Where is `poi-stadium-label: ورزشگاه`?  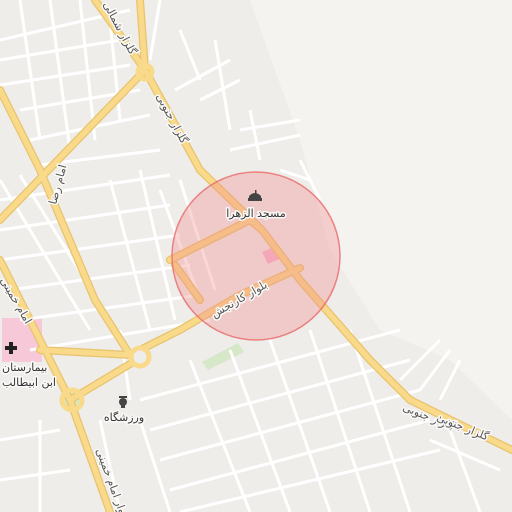
poi-stadium-label: ورزشگاه is located at coordinates (124, 417).